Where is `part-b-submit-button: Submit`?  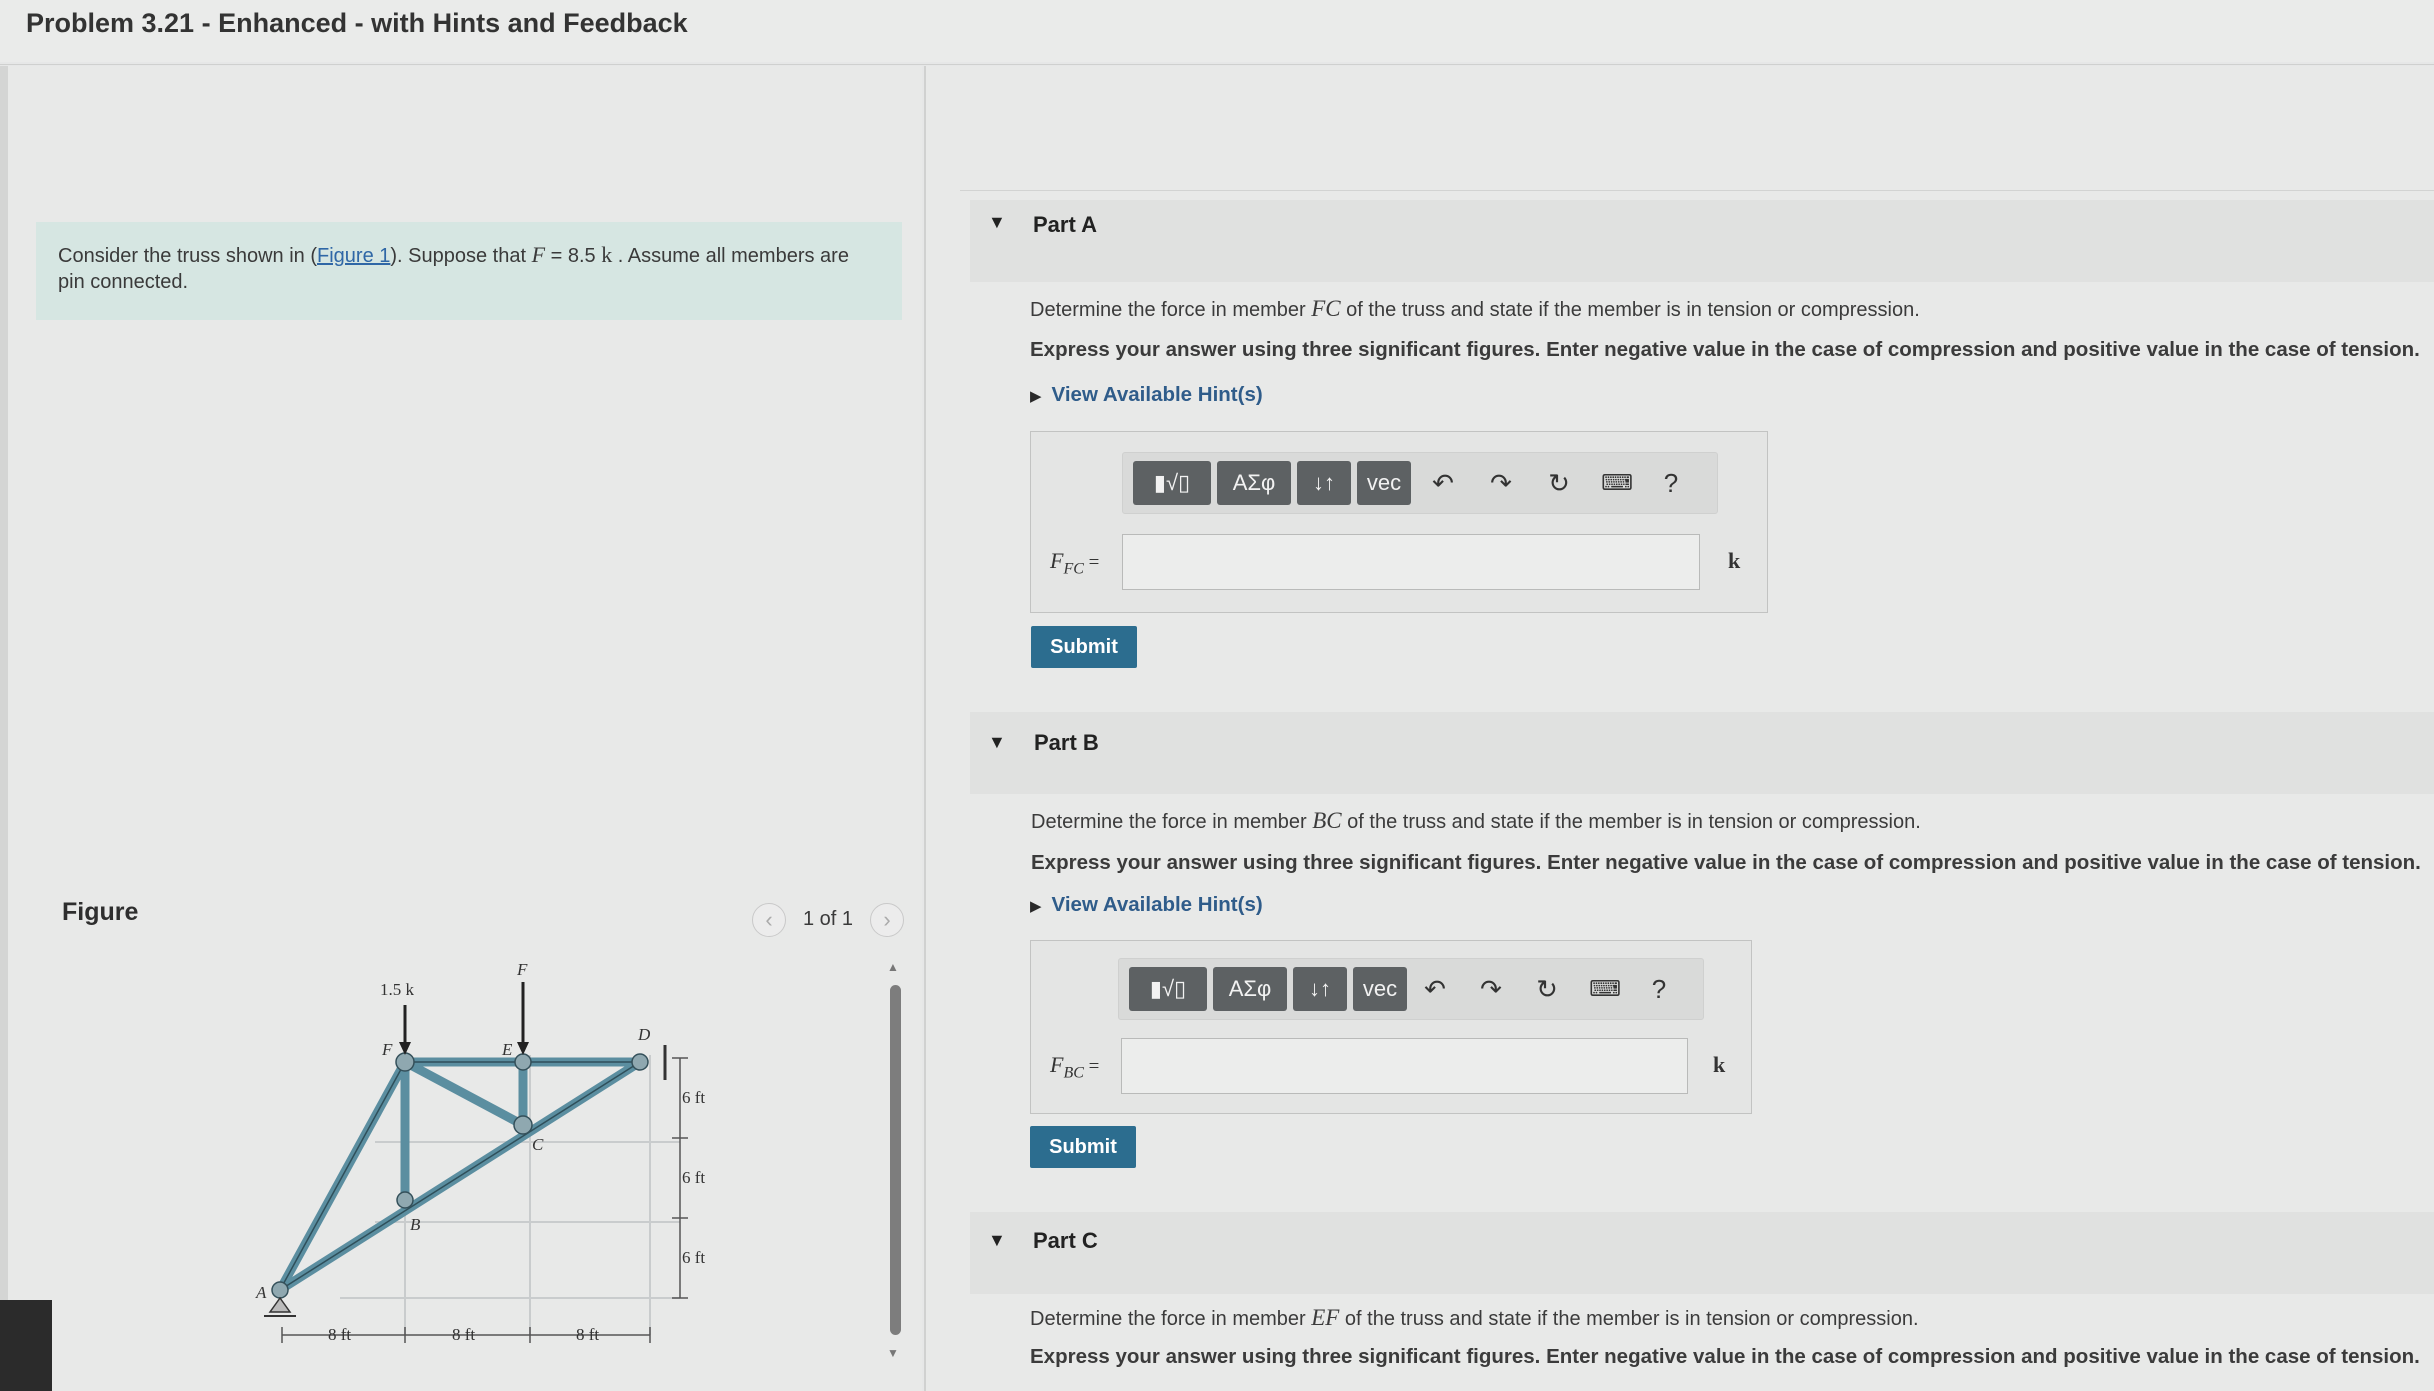
part-b-submit-button: Submit is located at coordinates (1083, 1147).